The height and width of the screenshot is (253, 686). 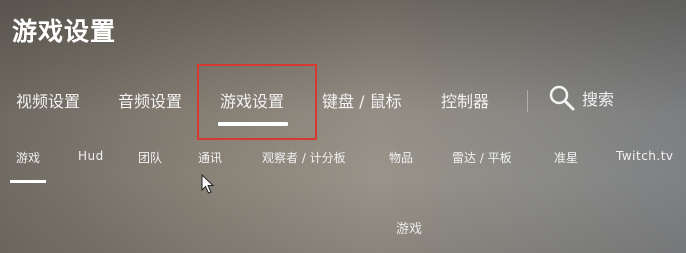 I want to click on subtab-label: Hud, so click(x=91, y=156).